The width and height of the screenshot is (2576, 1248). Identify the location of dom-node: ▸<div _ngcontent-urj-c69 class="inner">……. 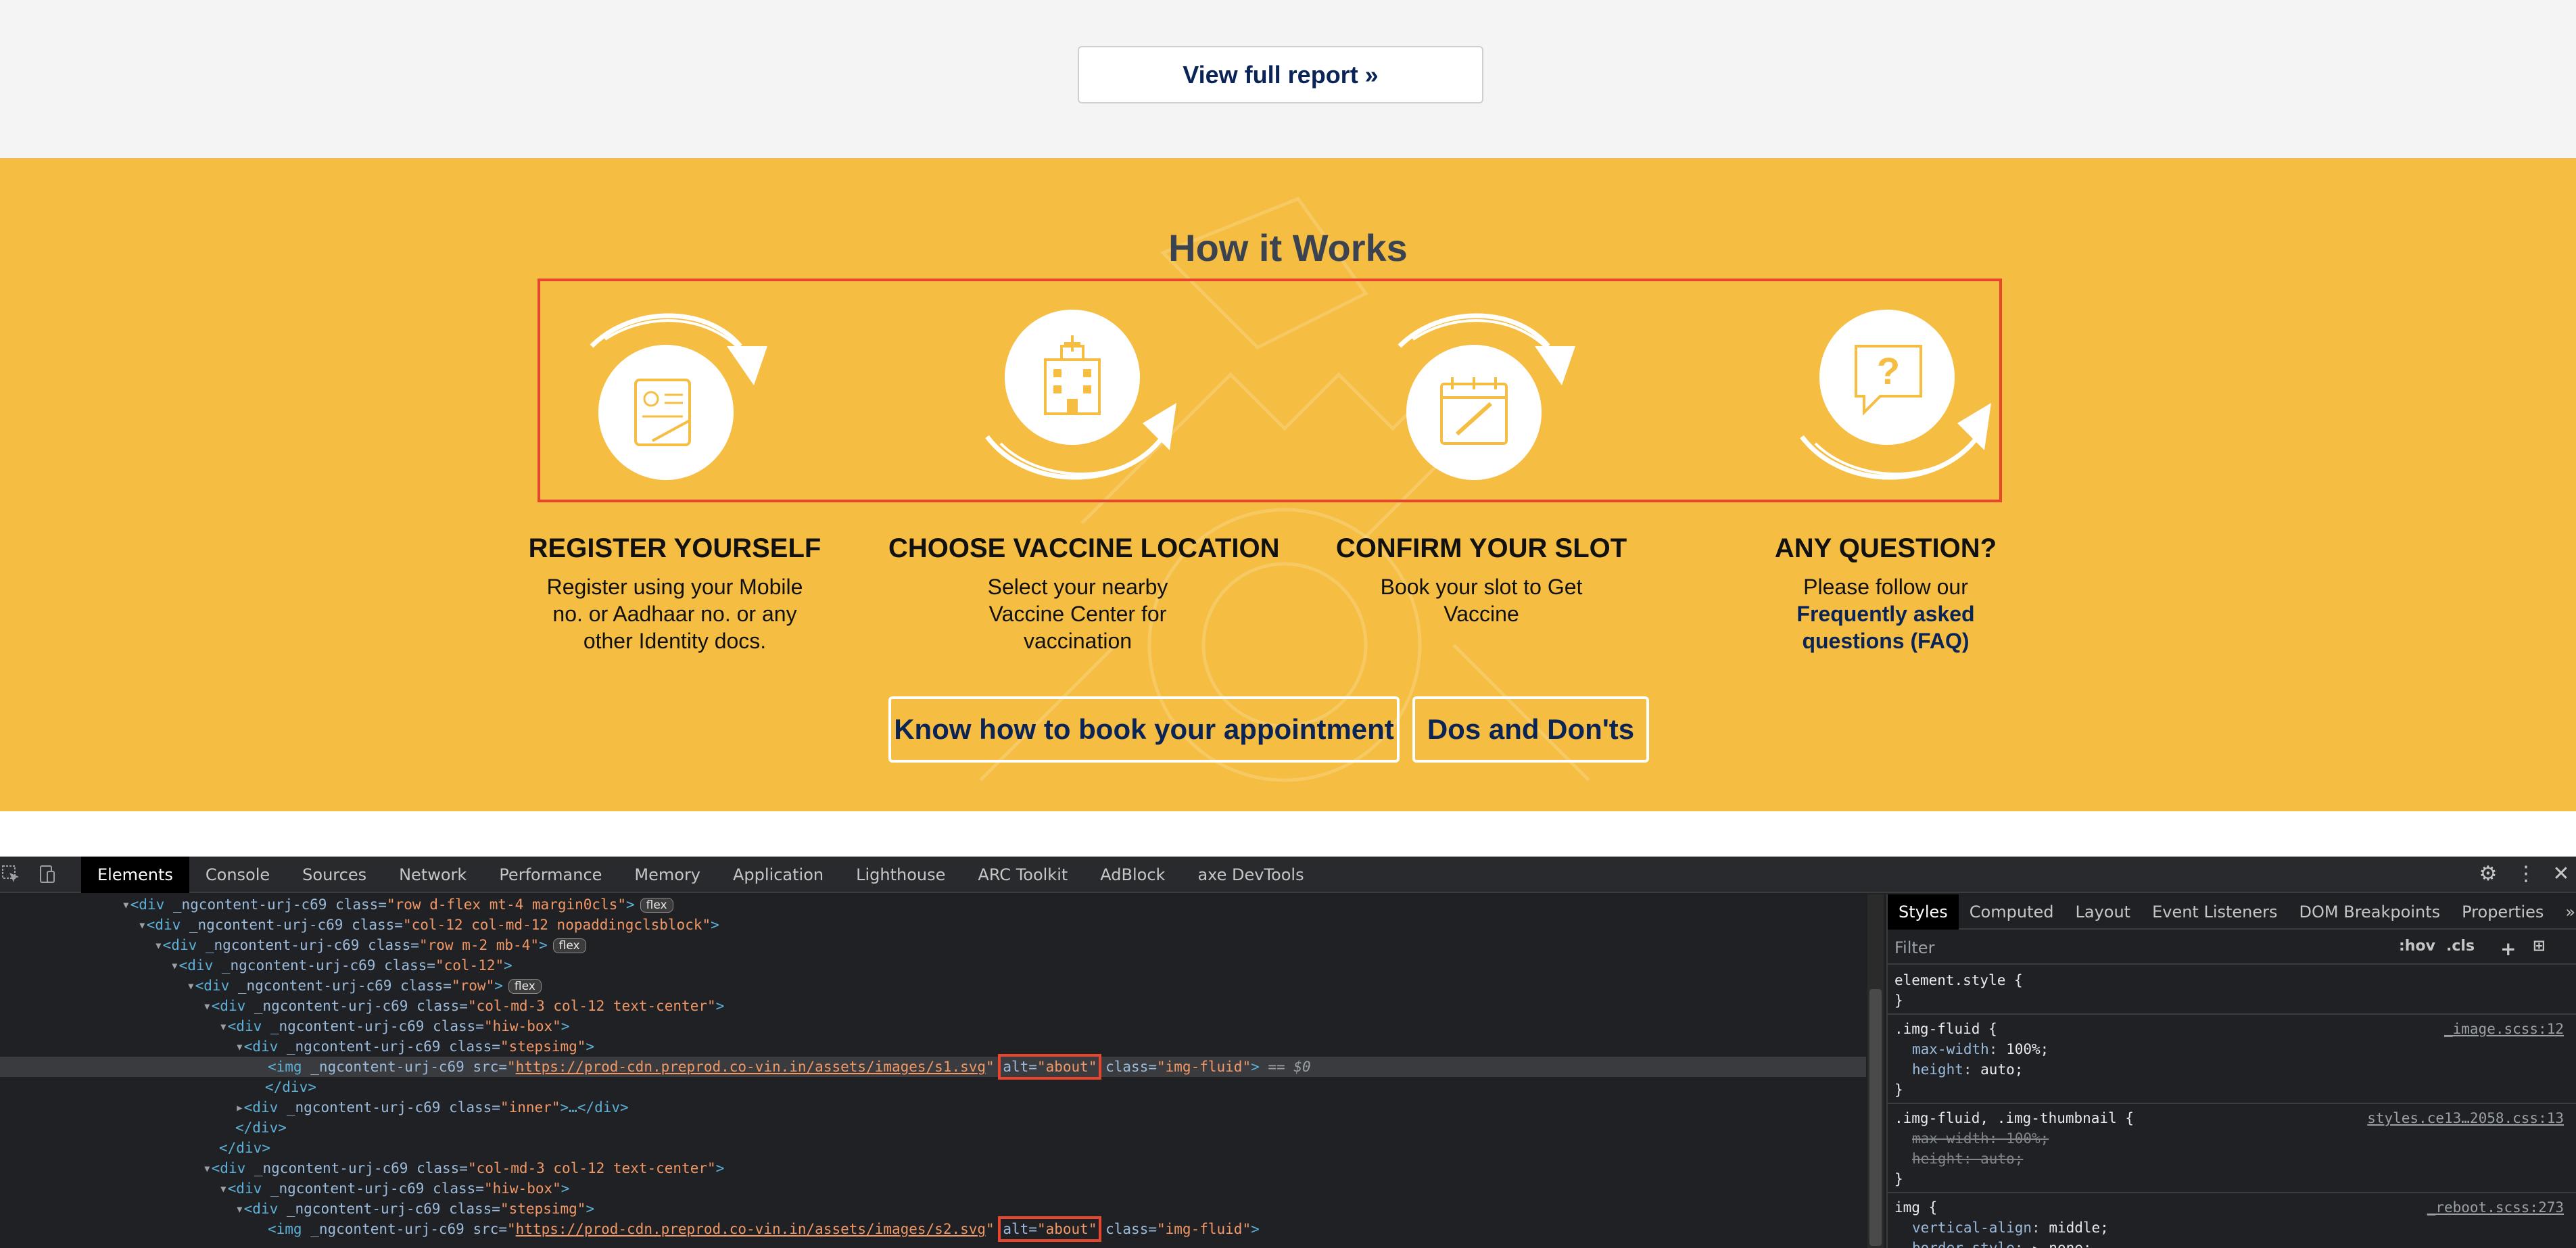
(432, 1107).